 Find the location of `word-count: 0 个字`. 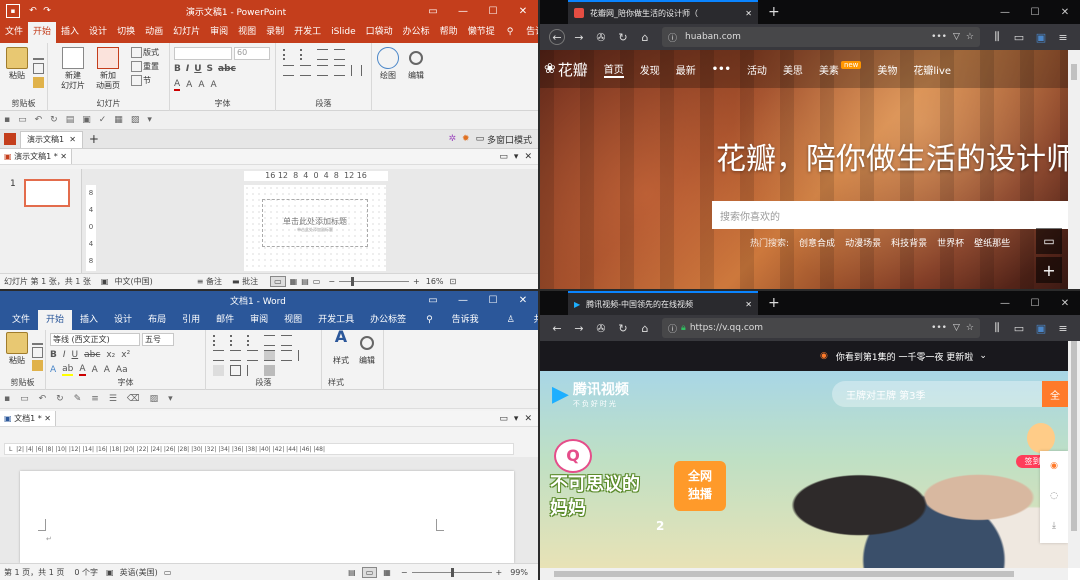

word-count: 0 个字 is located at coordinates (86, 572).